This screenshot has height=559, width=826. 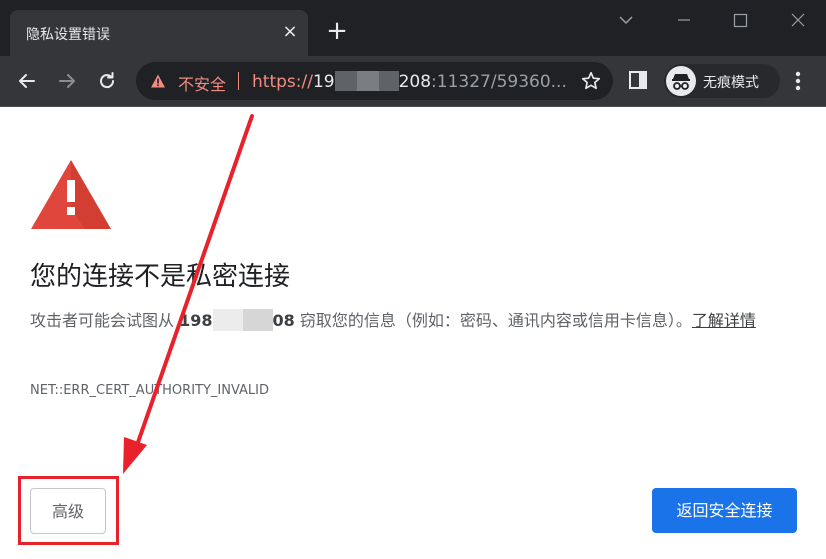 I want to click on url-scheme: https://, so click(x=282, y=82).